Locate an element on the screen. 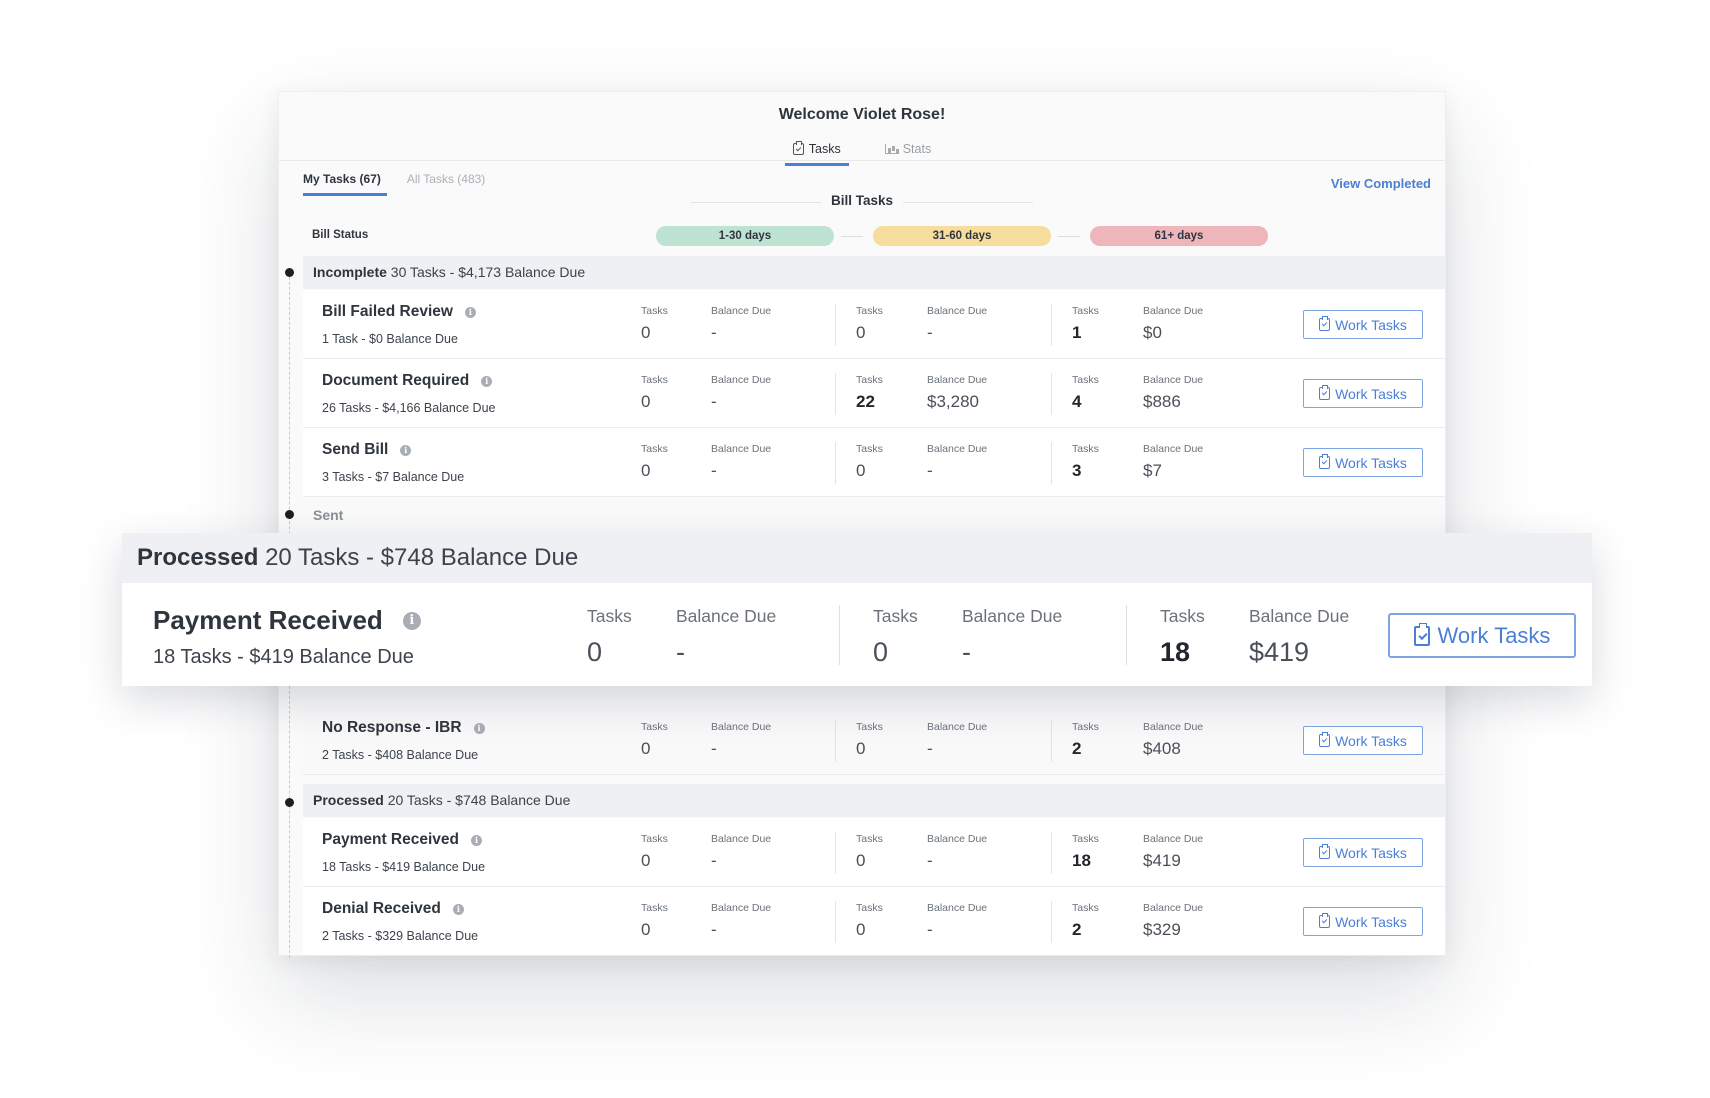  task-name-text: Payment Received is located at coordinates (390, 839).